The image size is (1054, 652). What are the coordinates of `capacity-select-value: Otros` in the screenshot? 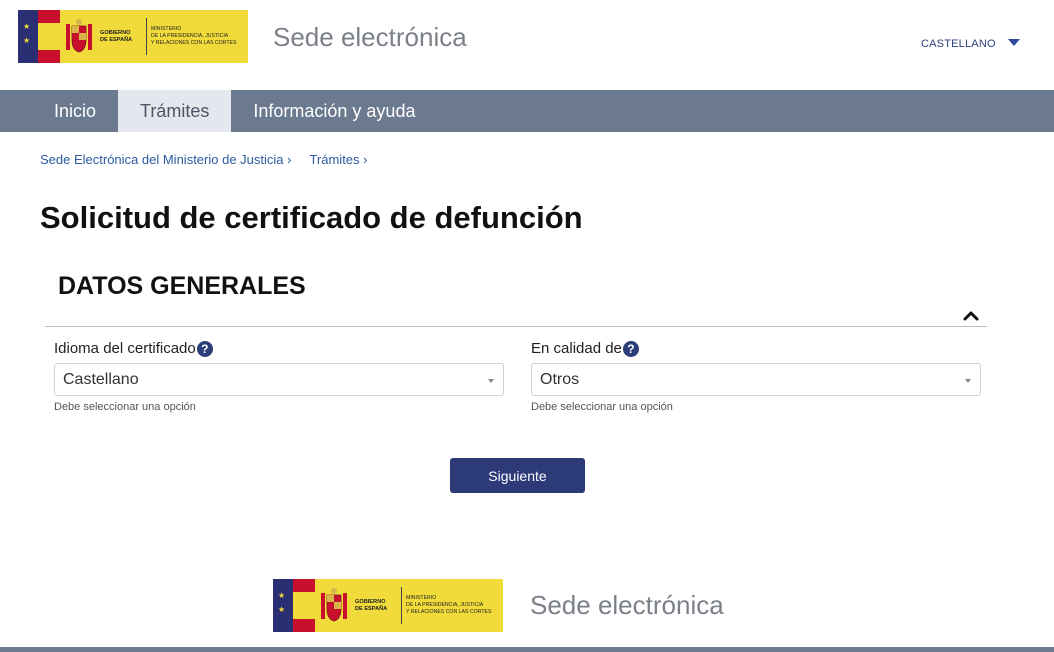 It's located at (560, 379).